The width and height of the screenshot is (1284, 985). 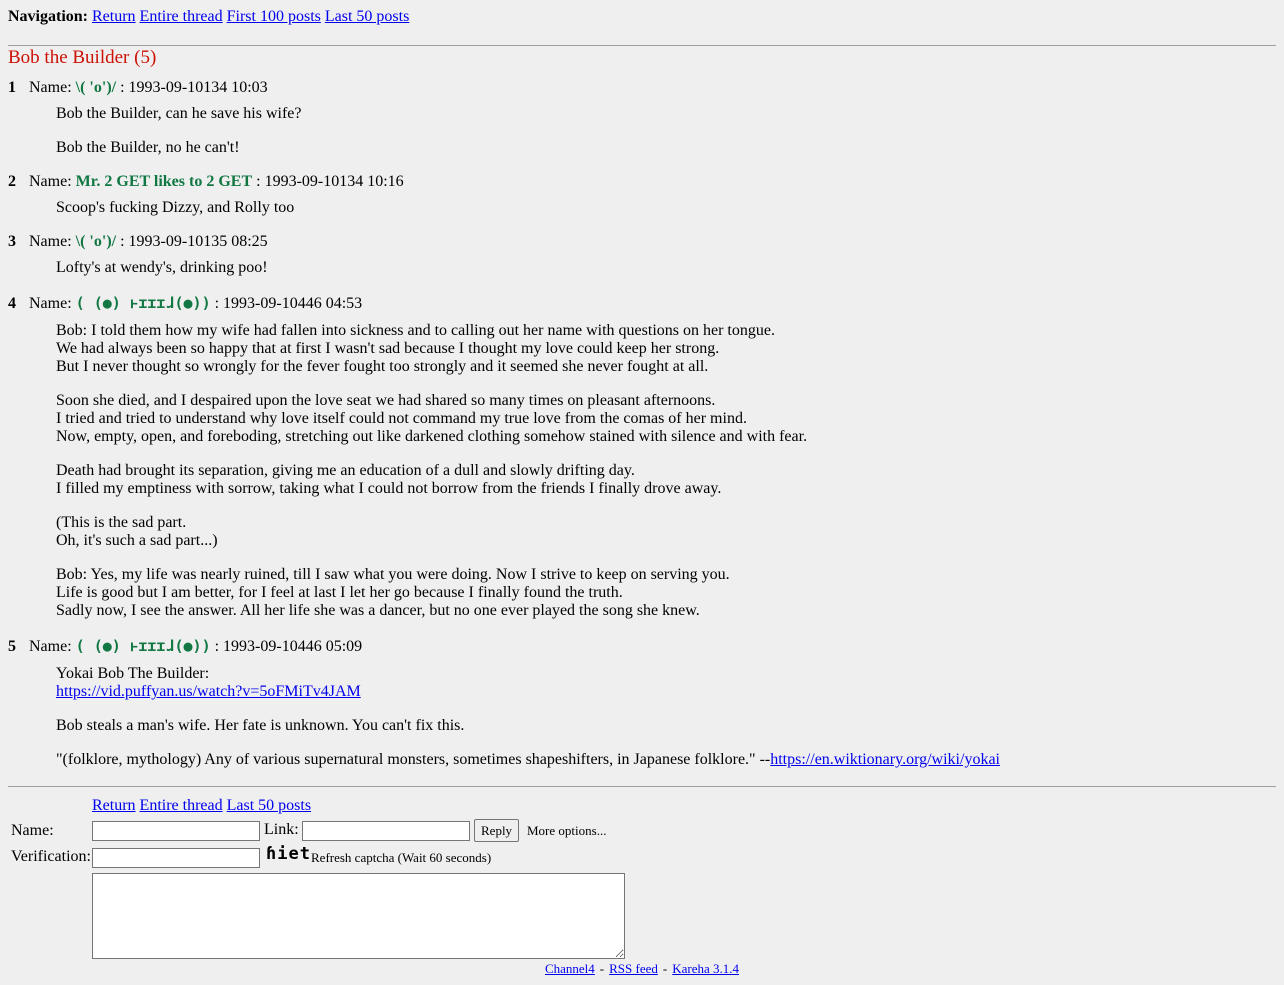 What do you see at coordinates (570, 968) in the screenshot?
I see `footer-channel4-link: Channel4` at bounding box center [570, 968].